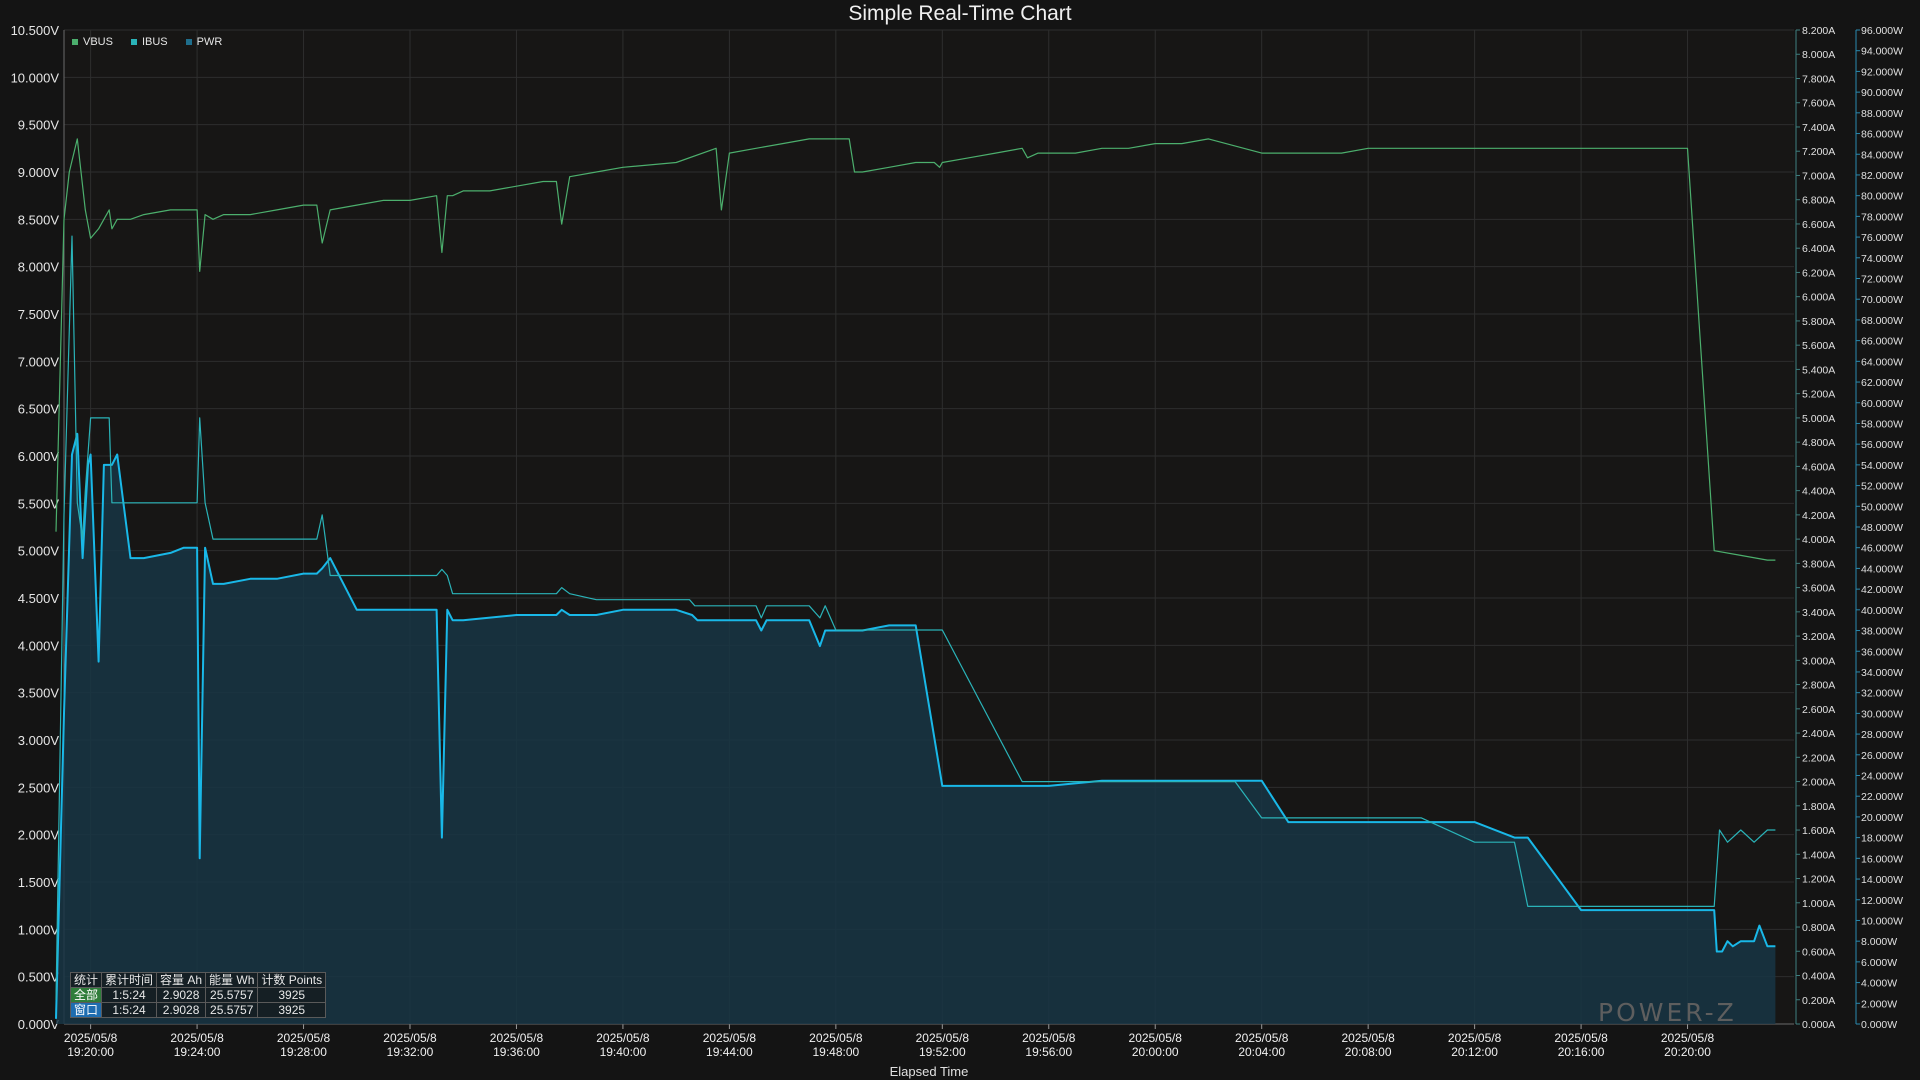  What do you see at coordinates (1818, 855) in the screenshot?
I see `y-tick-label-right-current: 1.400A` at bounding box center [1818, 855].